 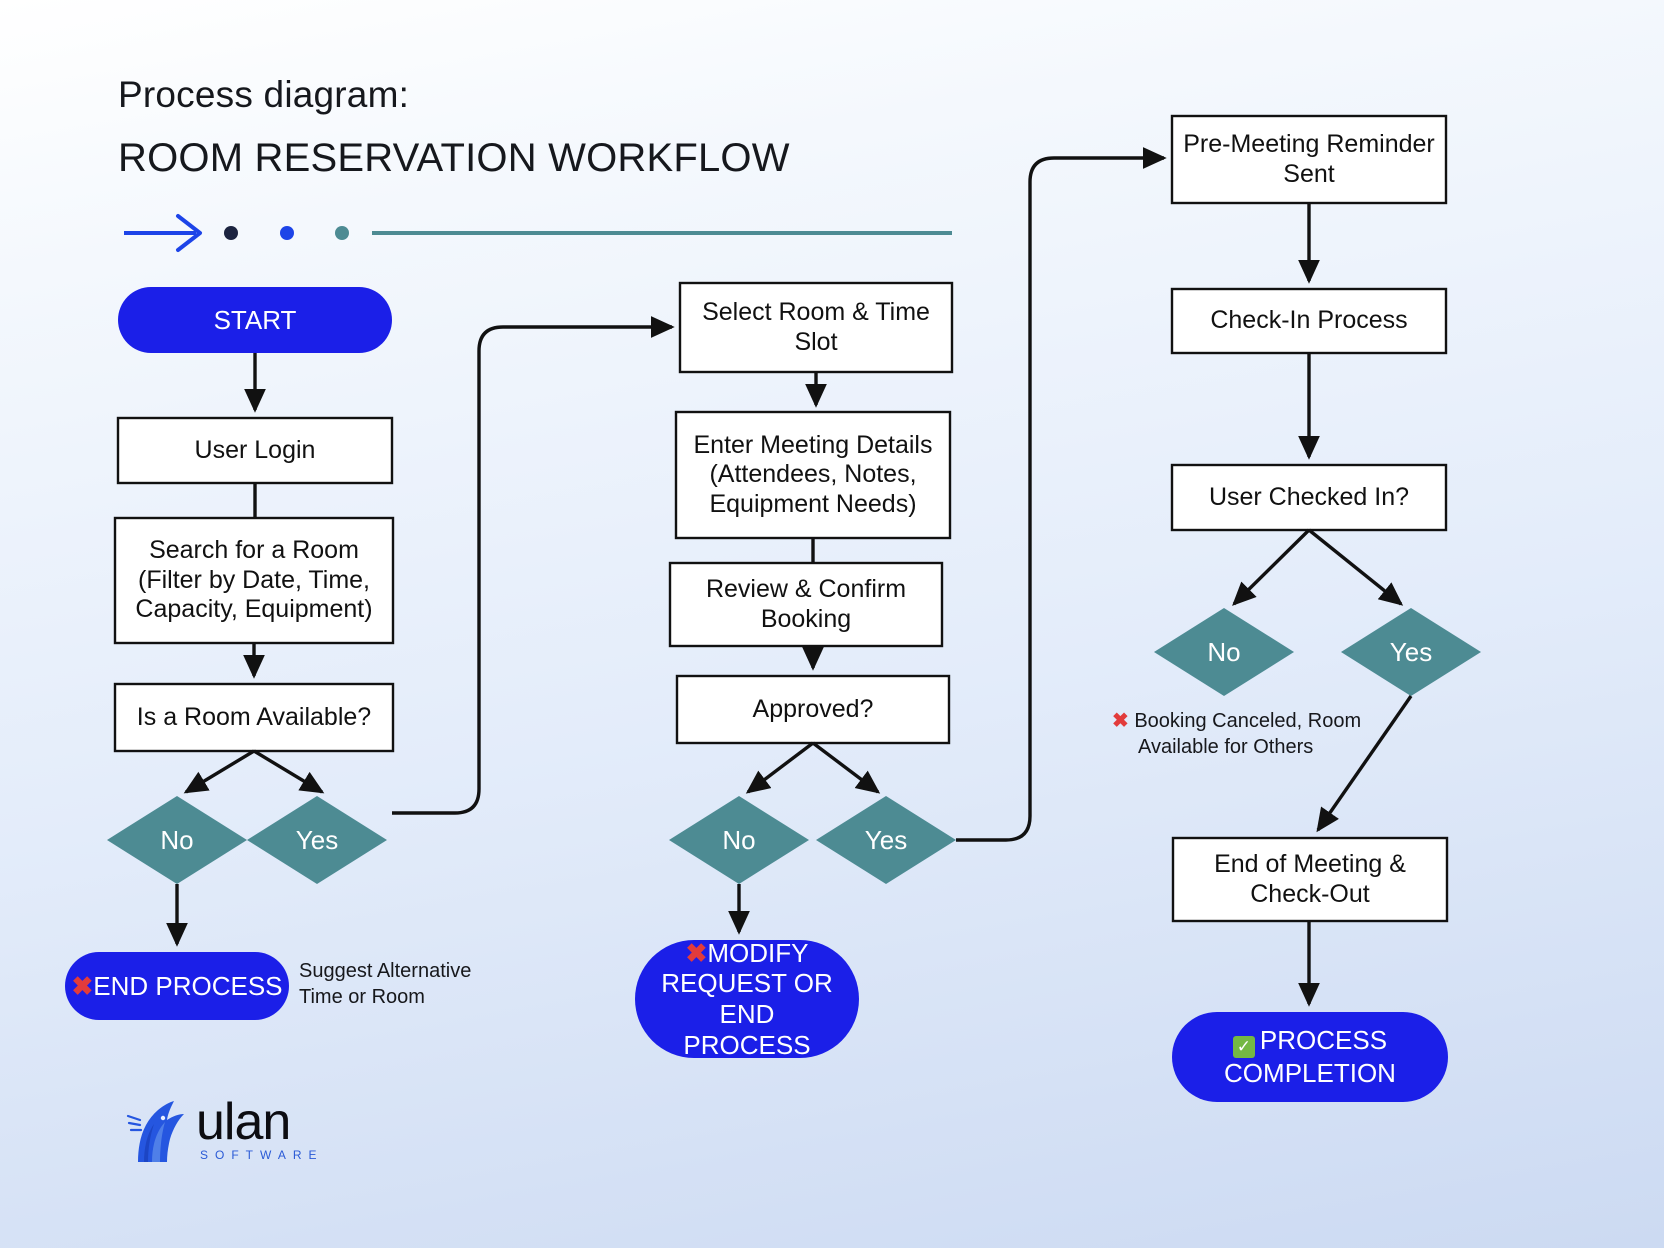 What do you see at coordinates (404, 984) in the screenshot?
I see `annotation-suggest-alternative: Suggest Alternative Time or Room` at bounding box center [404, 984].